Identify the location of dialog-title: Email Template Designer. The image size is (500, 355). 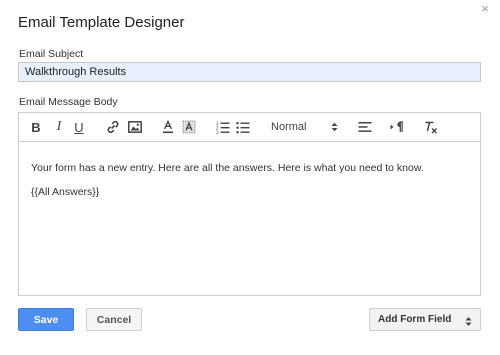
(101, 22).